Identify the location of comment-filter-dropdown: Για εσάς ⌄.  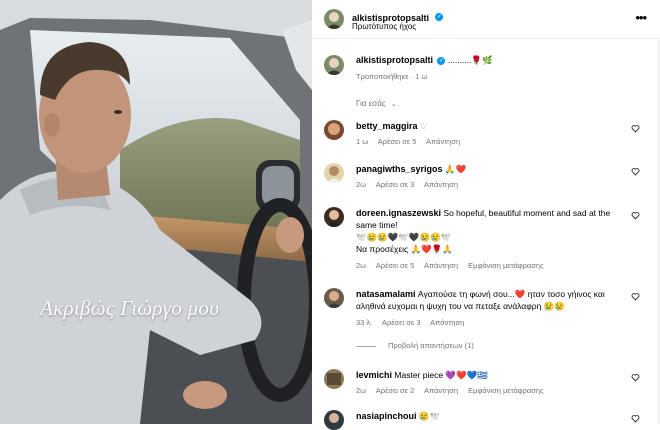
(376, 103).